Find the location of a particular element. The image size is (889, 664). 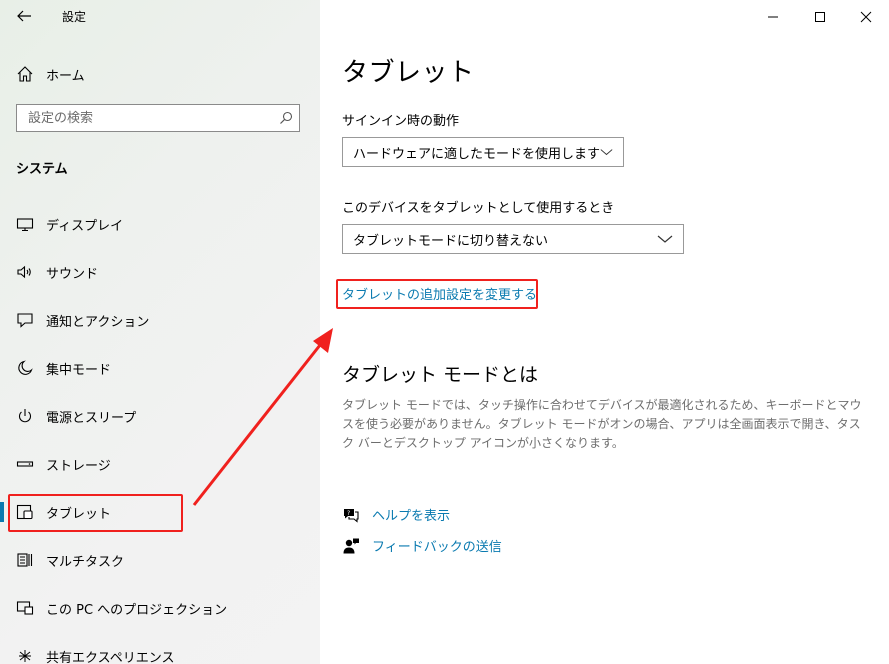

sidebar-item-label: 共有エクスペリエンス is located at coordinates (110, 657).